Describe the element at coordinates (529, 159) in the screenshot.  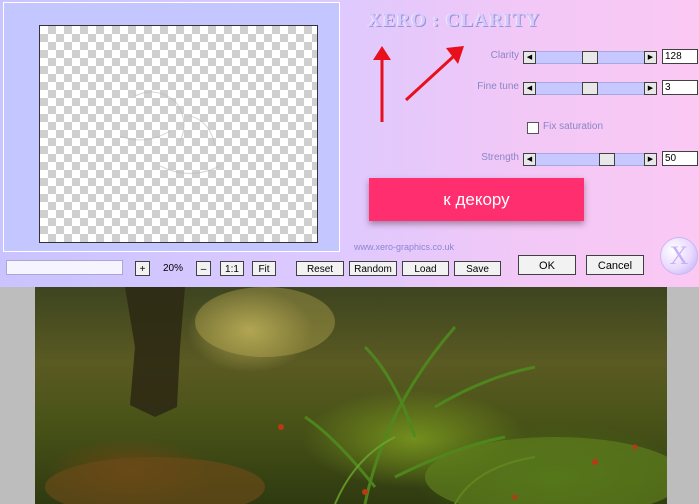
I see `strength-decrease-button: ◀` at that location.